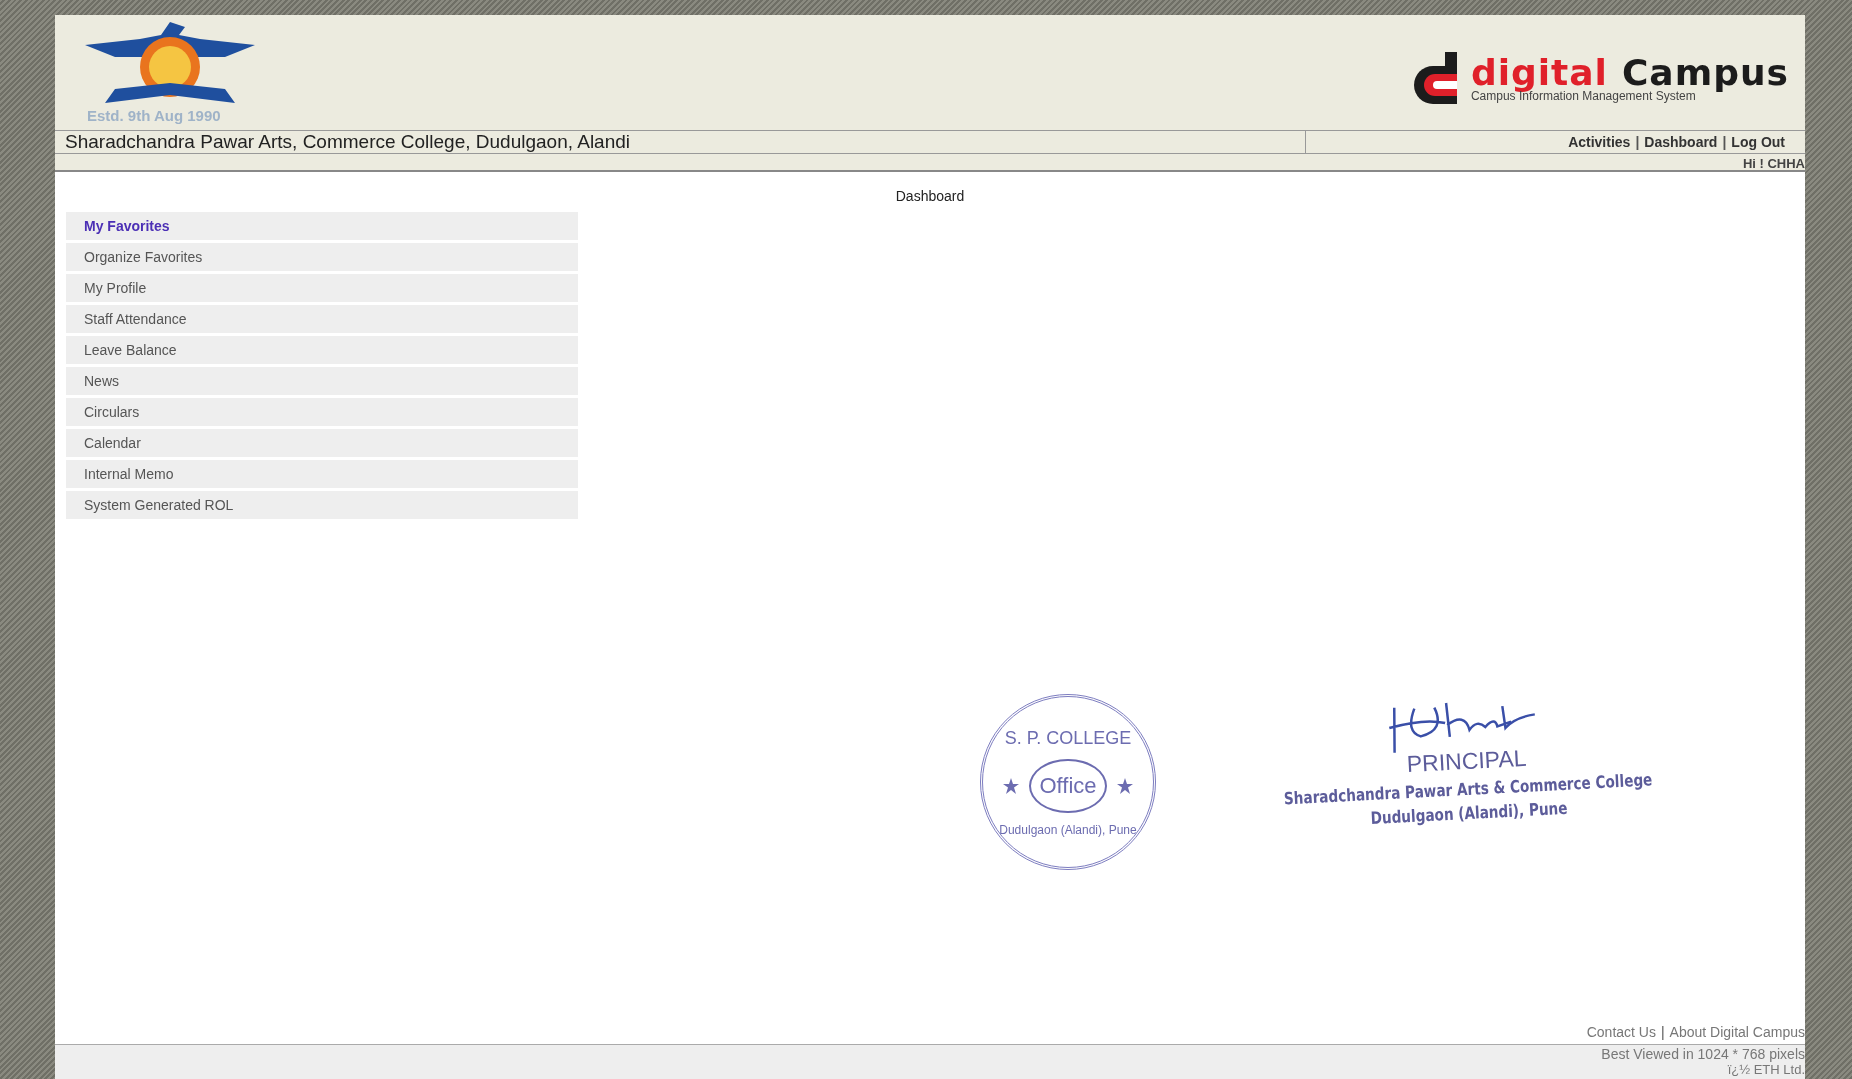 This screenshot has width=1852, height=1079. What do you see at coordinates (322, 319) in the screenshot?
I see `sidebar-item: Staff Attendance` at bounding box center [322, 319].